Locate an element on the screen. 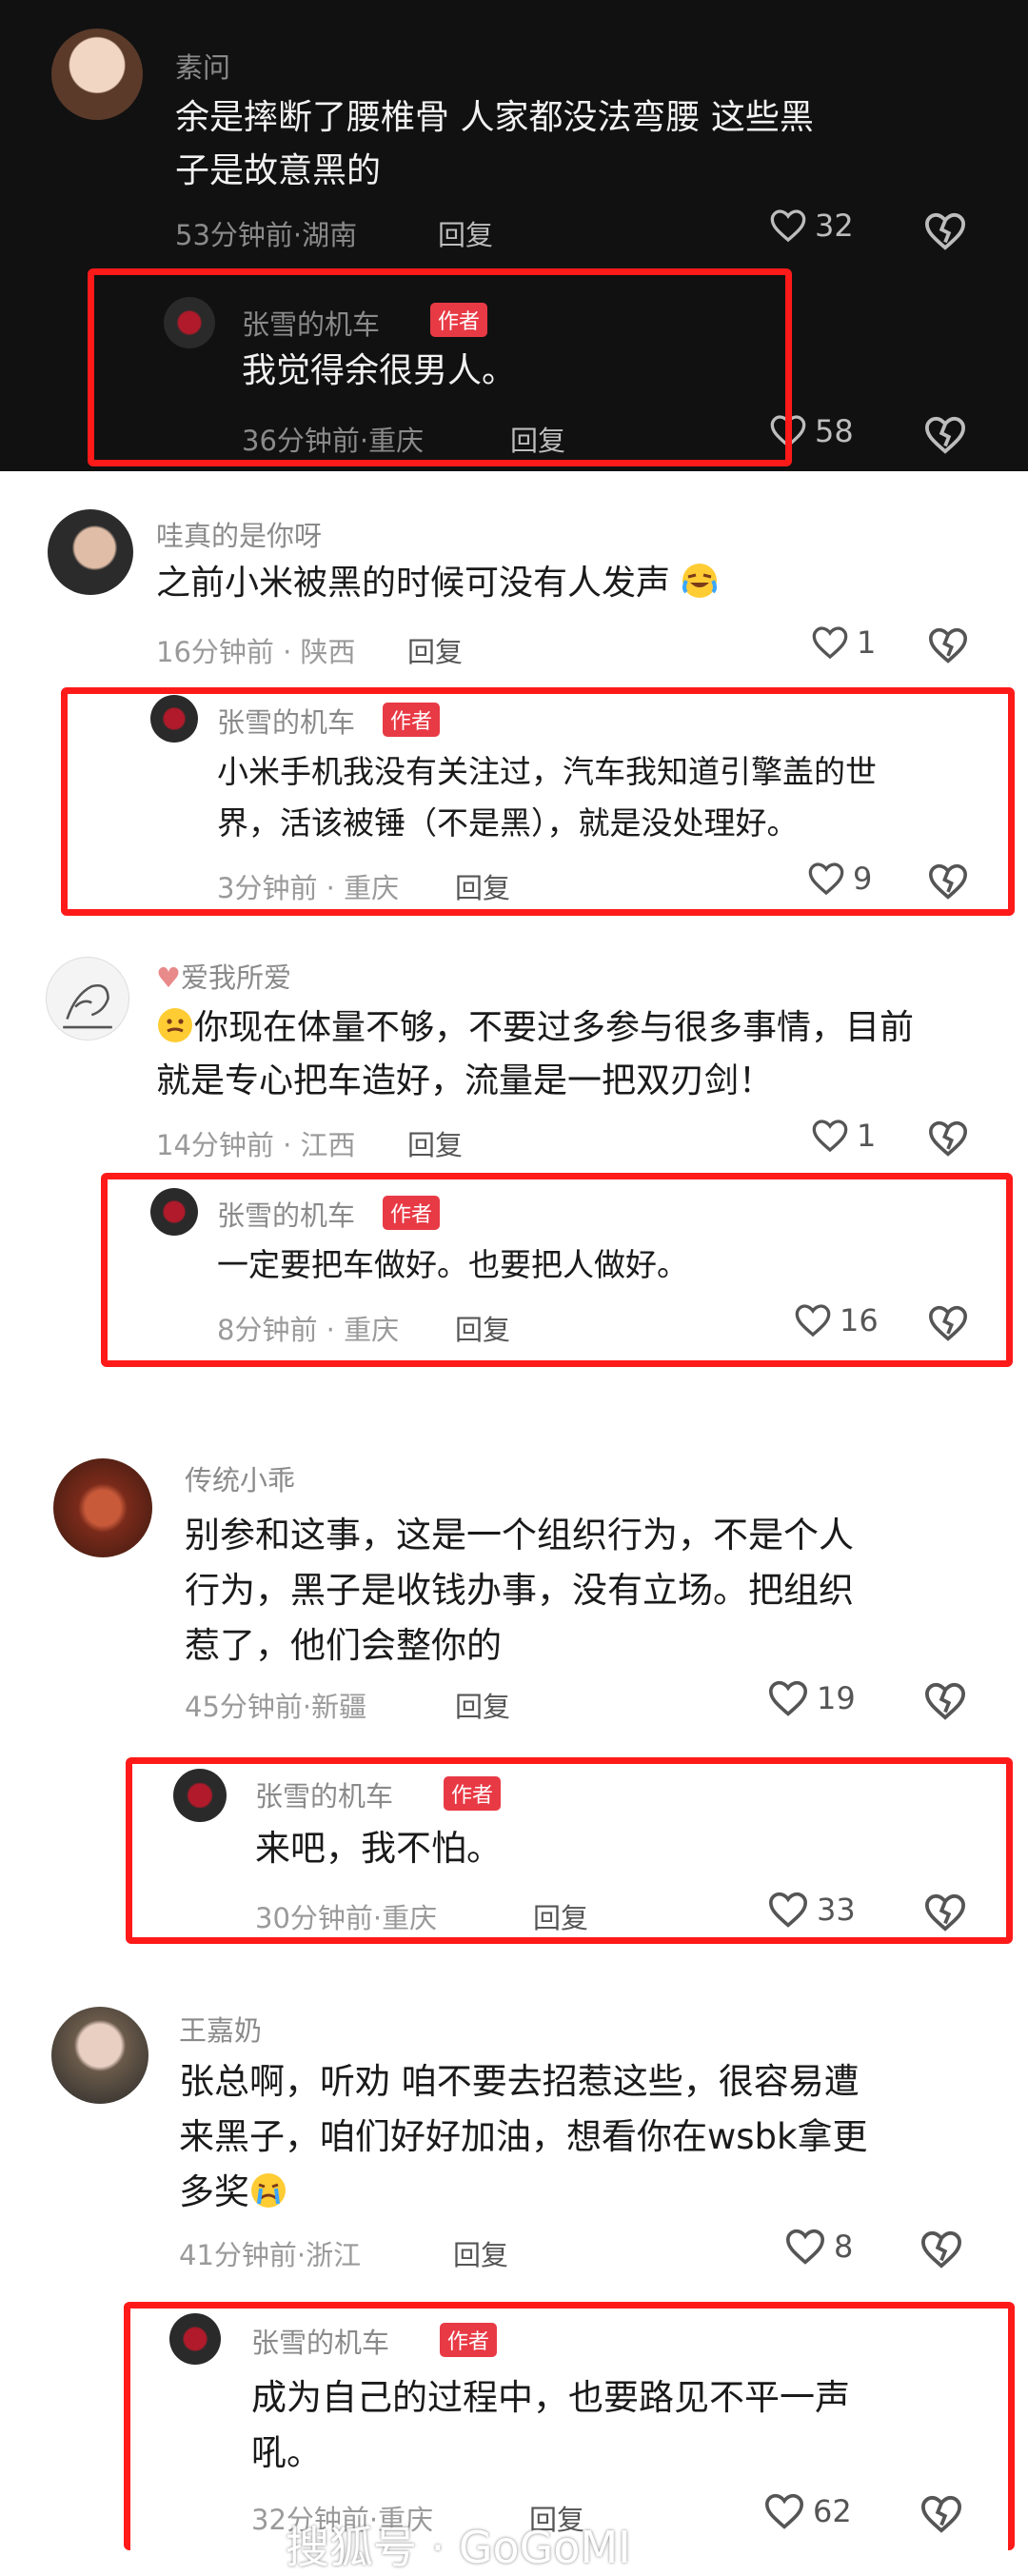  comment-meta: 45分钟前·新疆 is located at coordinates (276, 1707).